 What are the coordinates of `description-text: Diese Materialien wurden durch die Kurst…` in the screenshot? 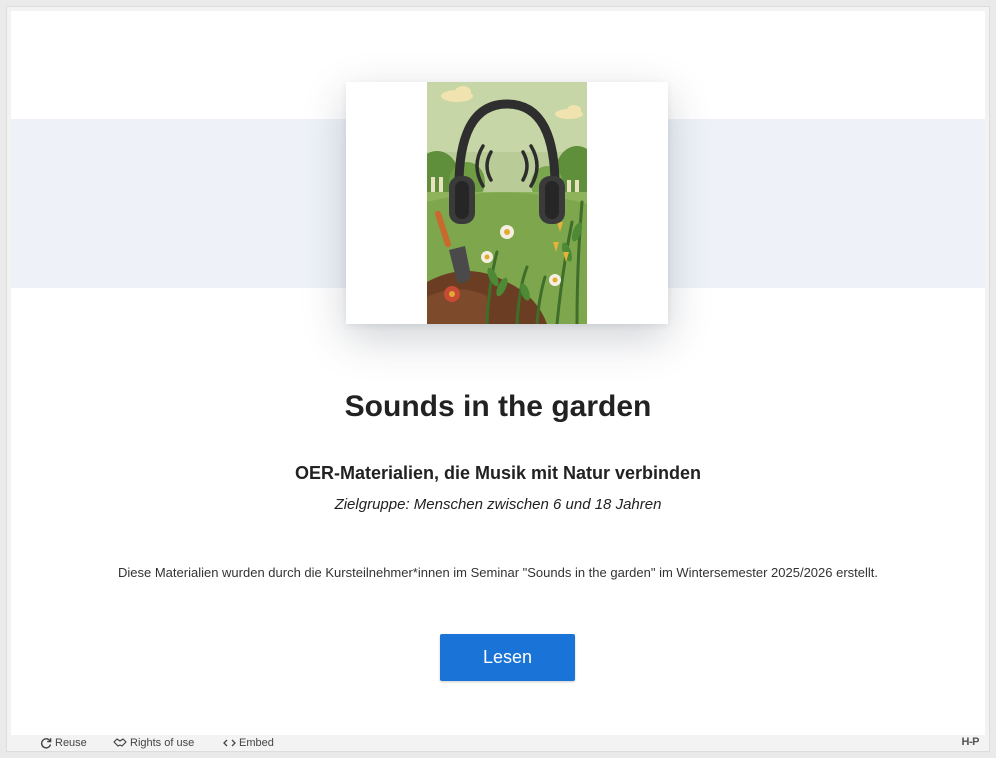 It's located at (498, 572).